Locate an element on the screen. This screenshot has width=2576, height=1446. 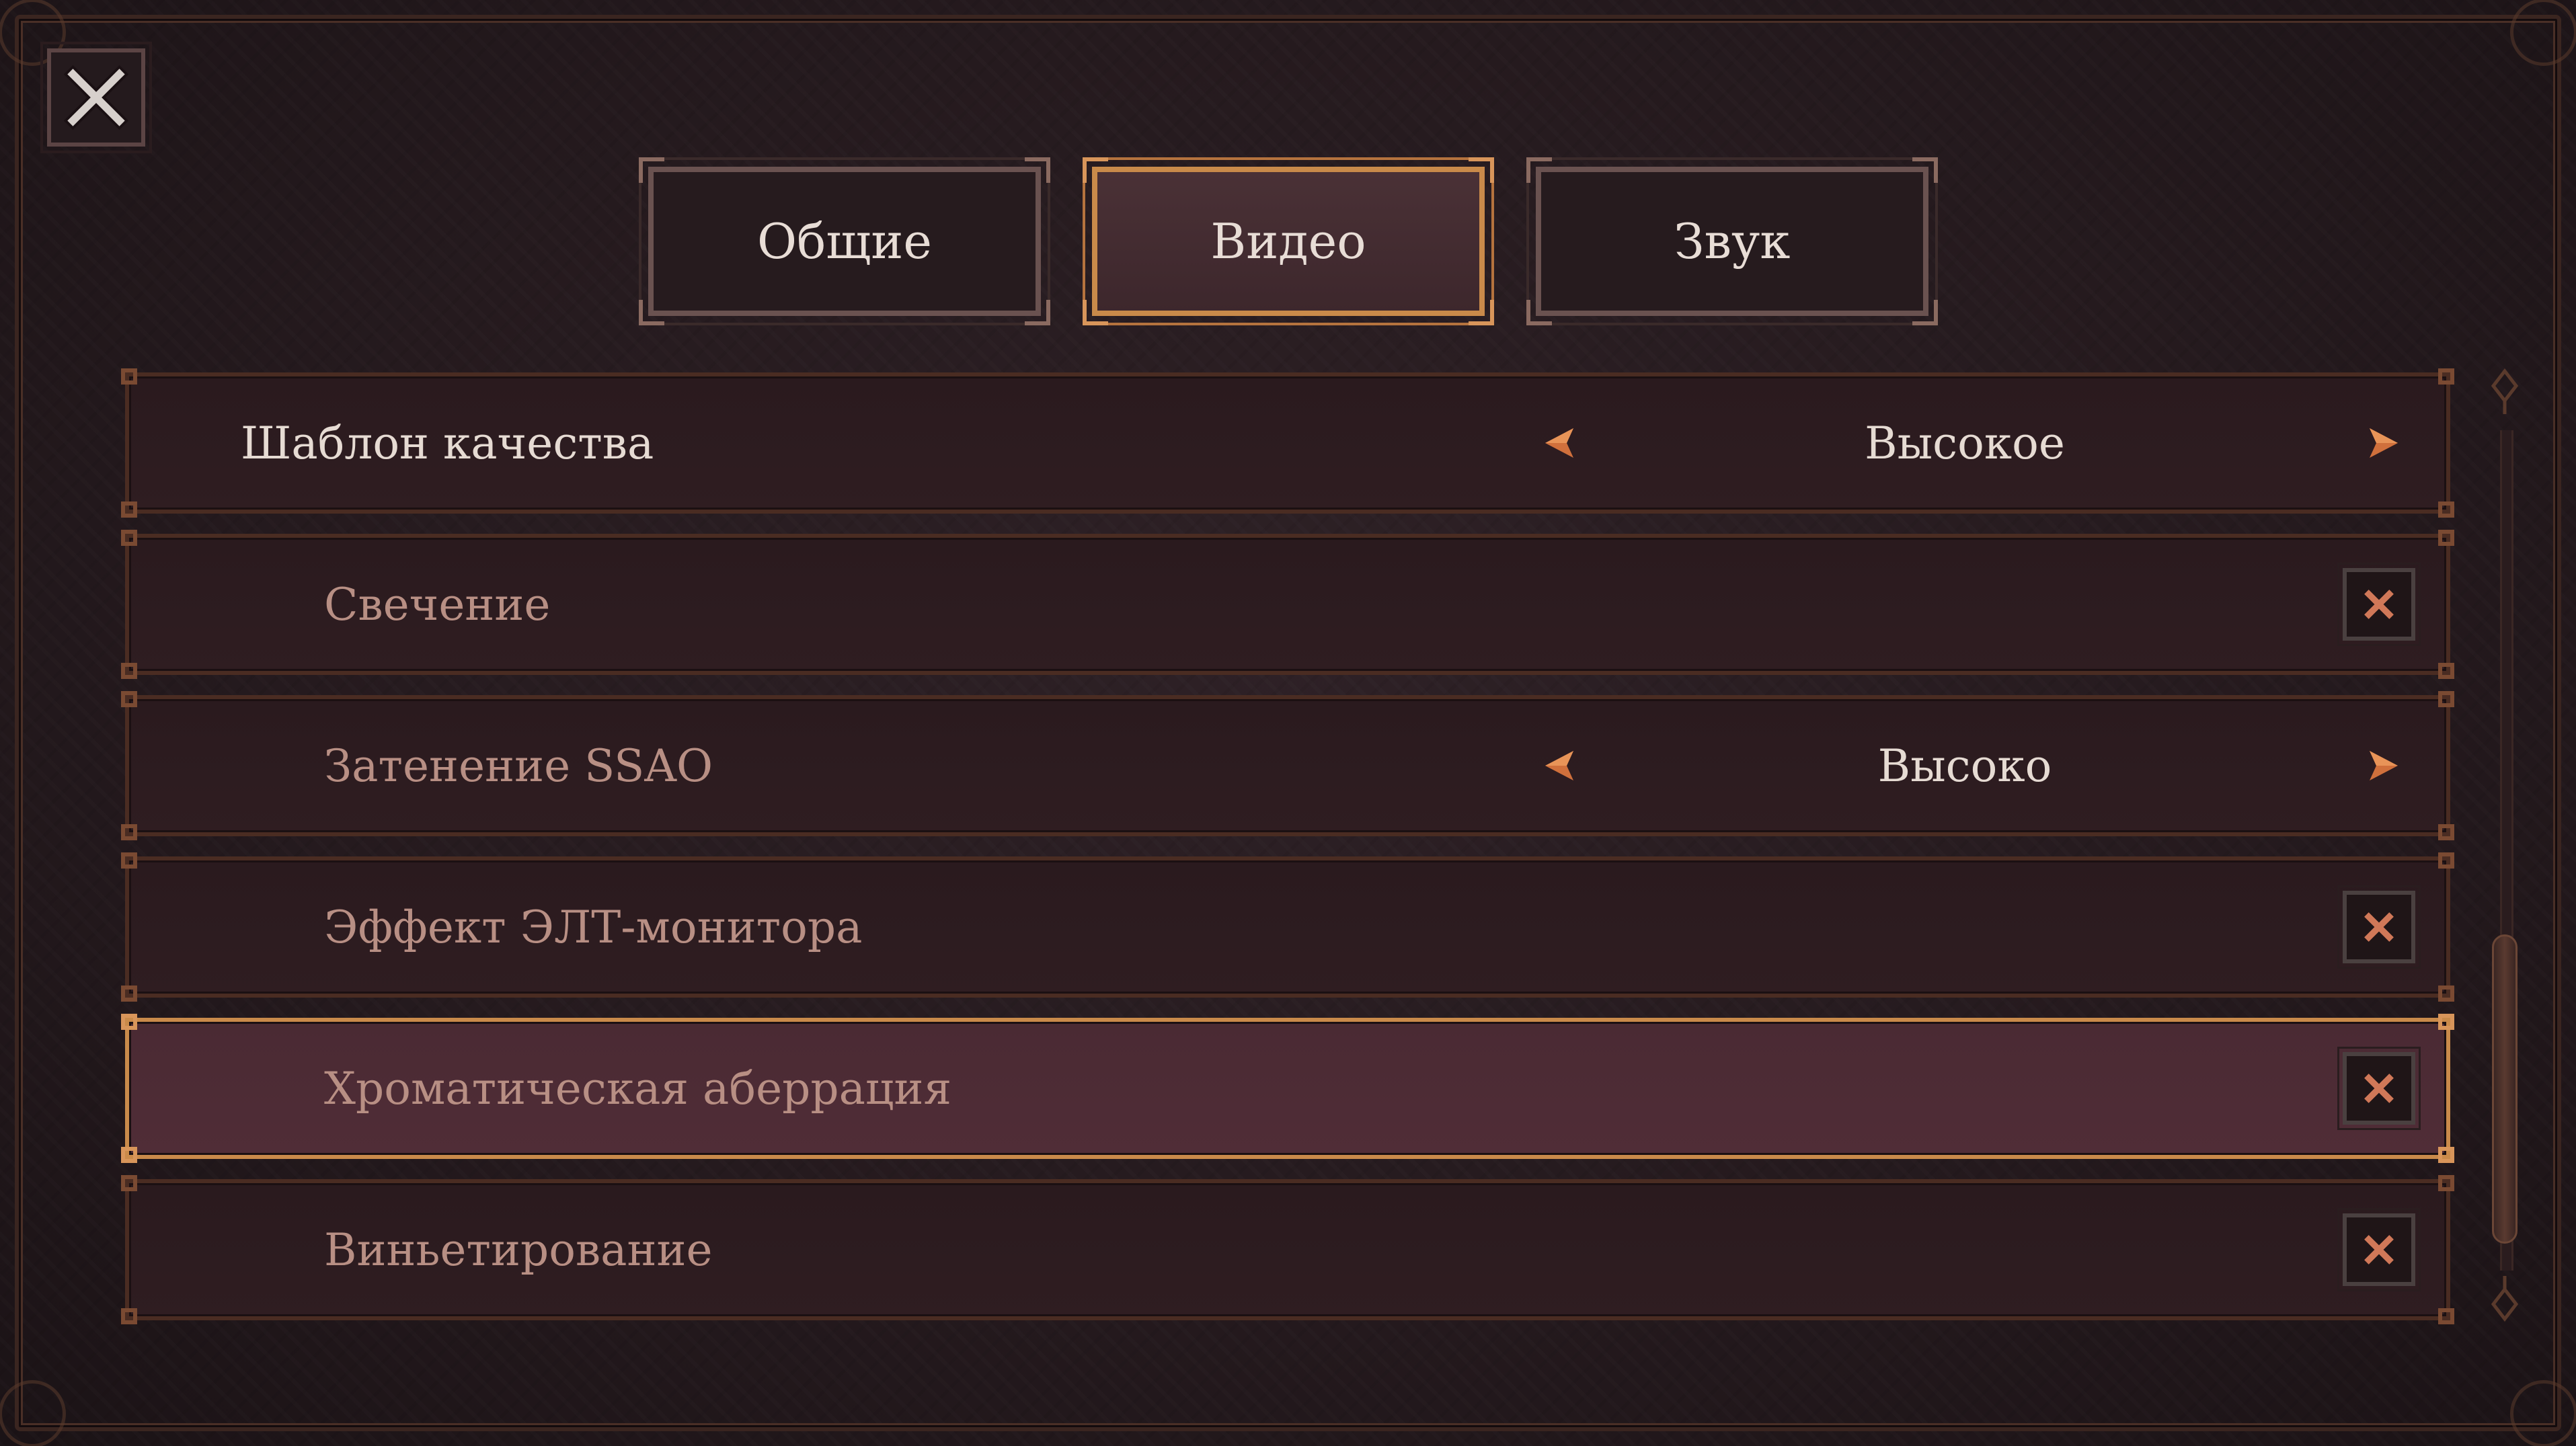
crt-checkbox is located at coordinates (2379, 927).